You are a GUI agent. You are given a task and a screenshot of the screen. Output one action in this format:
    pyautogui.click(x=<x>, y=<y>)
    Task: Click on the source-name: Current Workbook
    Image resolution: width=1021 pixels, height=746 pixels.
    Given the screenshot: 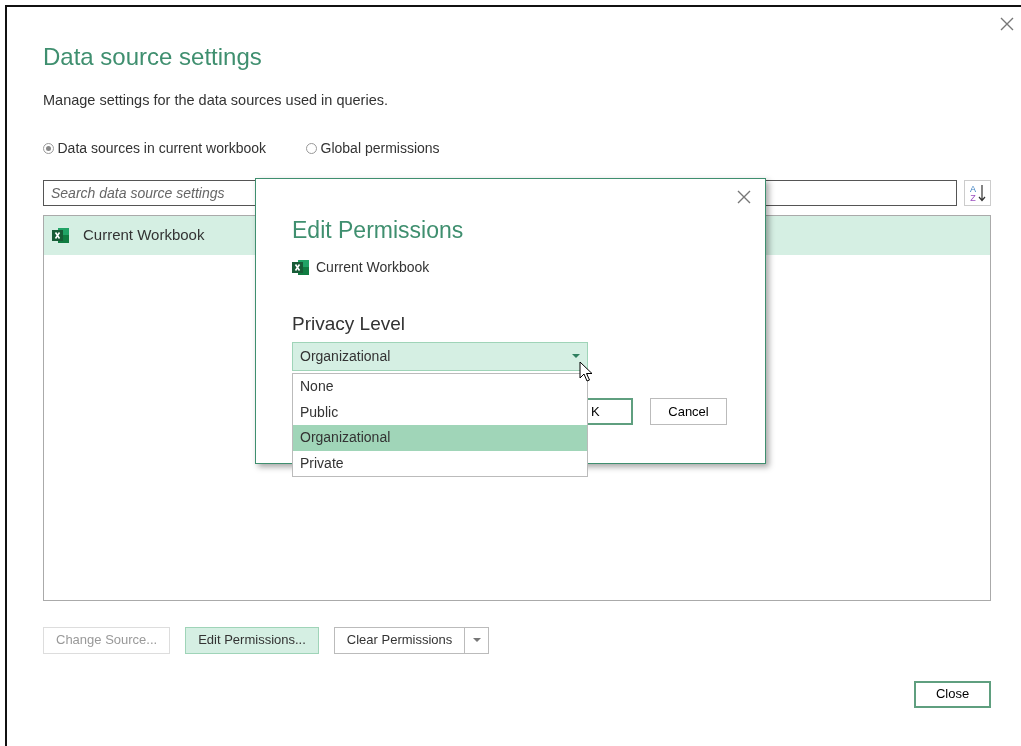 What is the action you would take?
    pyautogui.click(x=373, y=267)
    